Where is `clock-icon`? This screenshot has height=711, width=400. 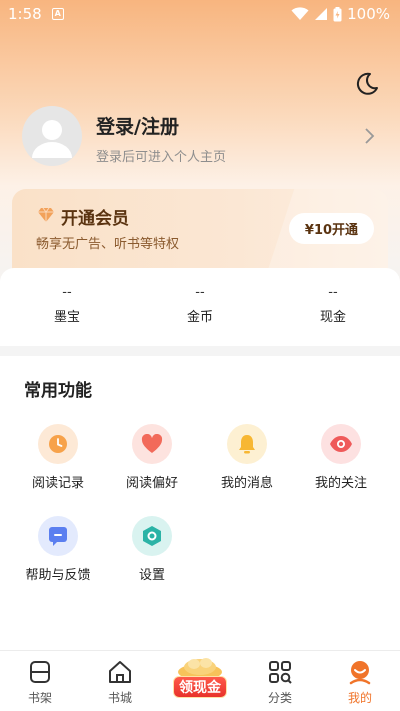 clock-icon is located at coordinates (58, 444).